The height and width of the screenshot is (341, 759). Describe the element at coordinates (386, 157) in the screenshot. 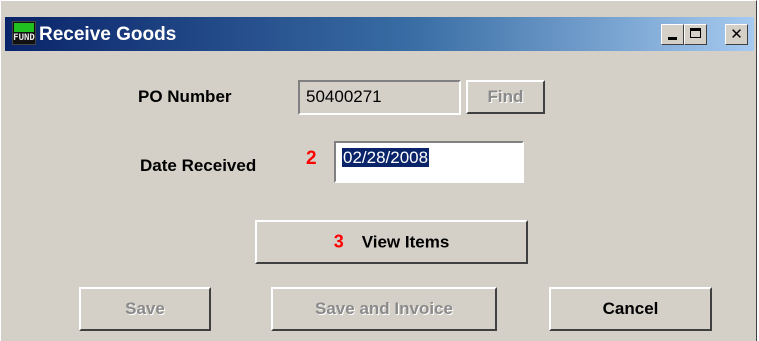

I see `date-received-value: 02/28/2008` at that location.